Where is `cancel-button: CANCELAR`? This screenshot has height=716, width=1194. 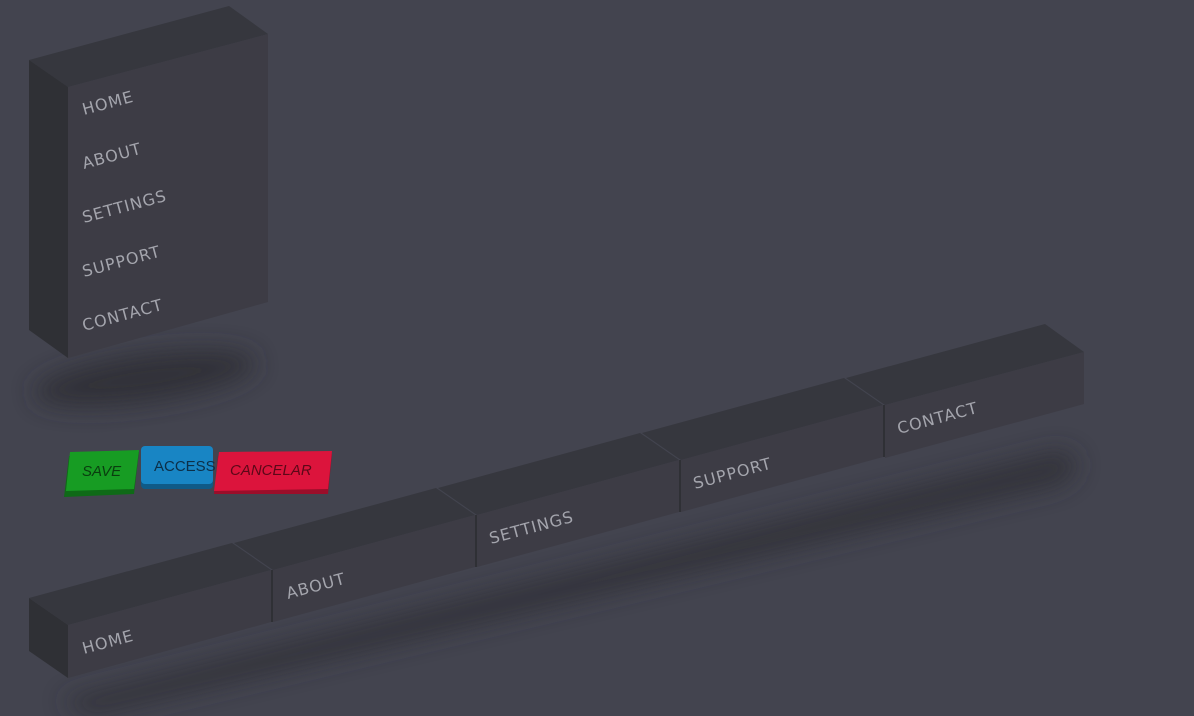
cancel-button: CANCELAR is located at coordinates (273, 472).